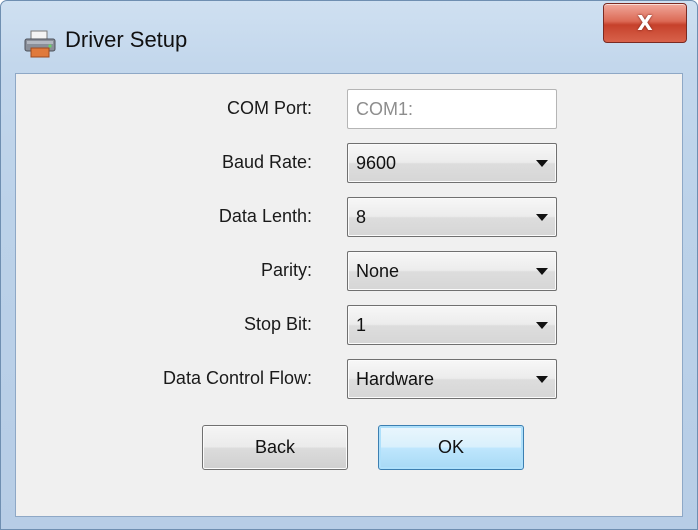 The height and width of the screenshot is (530, 698). What do you see at coordinates (361, 325) in the screenshot?
I see `stop-bit-value: 1` at bounding box center [361, 325].